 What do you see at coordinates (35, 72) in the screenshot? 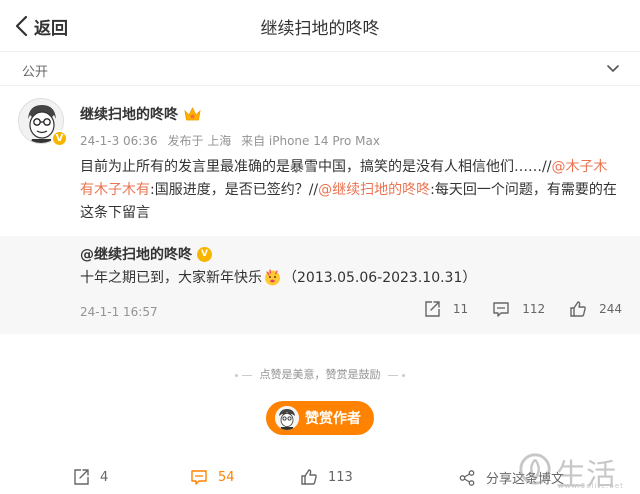
I see `visibility-label: 公开` at bounding box center [35, 72].